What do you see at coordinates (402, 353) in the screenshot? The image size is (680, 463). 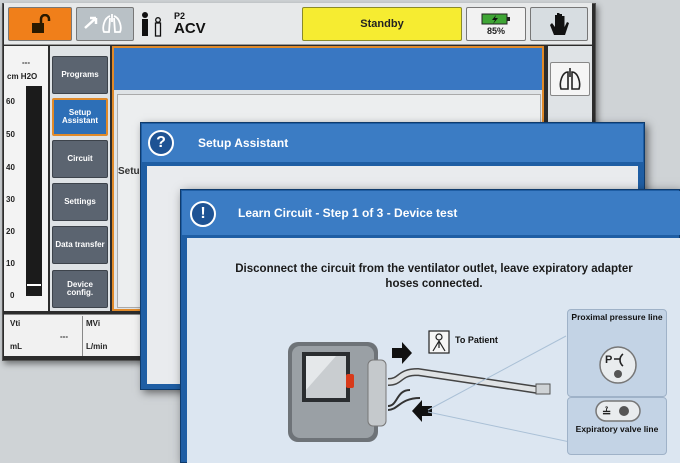 I see `outlet-arrow-icon` at bounding box center [402, 353].